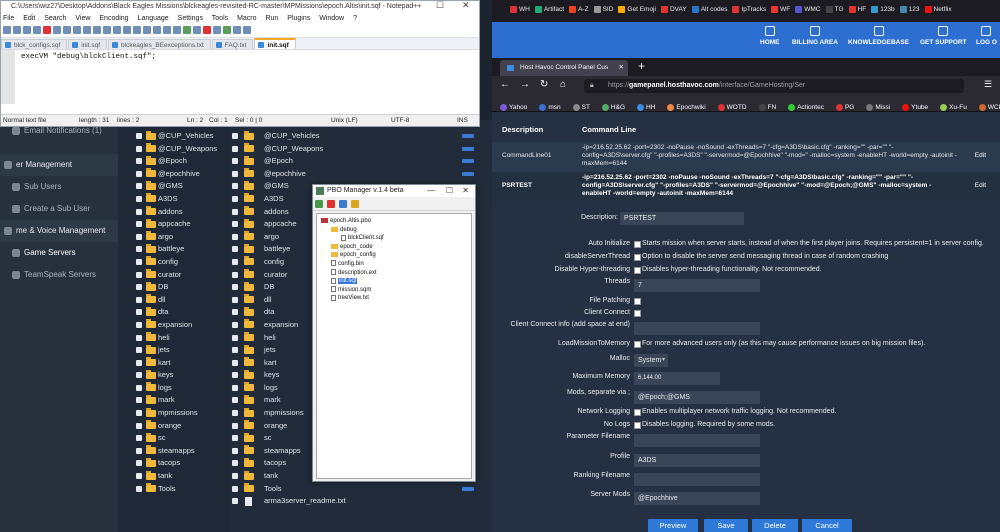 The image size is (1000, 532). Describe the element at coordinates (980, 155) in the screenshot. I see `edit-link: Edit` at that location.